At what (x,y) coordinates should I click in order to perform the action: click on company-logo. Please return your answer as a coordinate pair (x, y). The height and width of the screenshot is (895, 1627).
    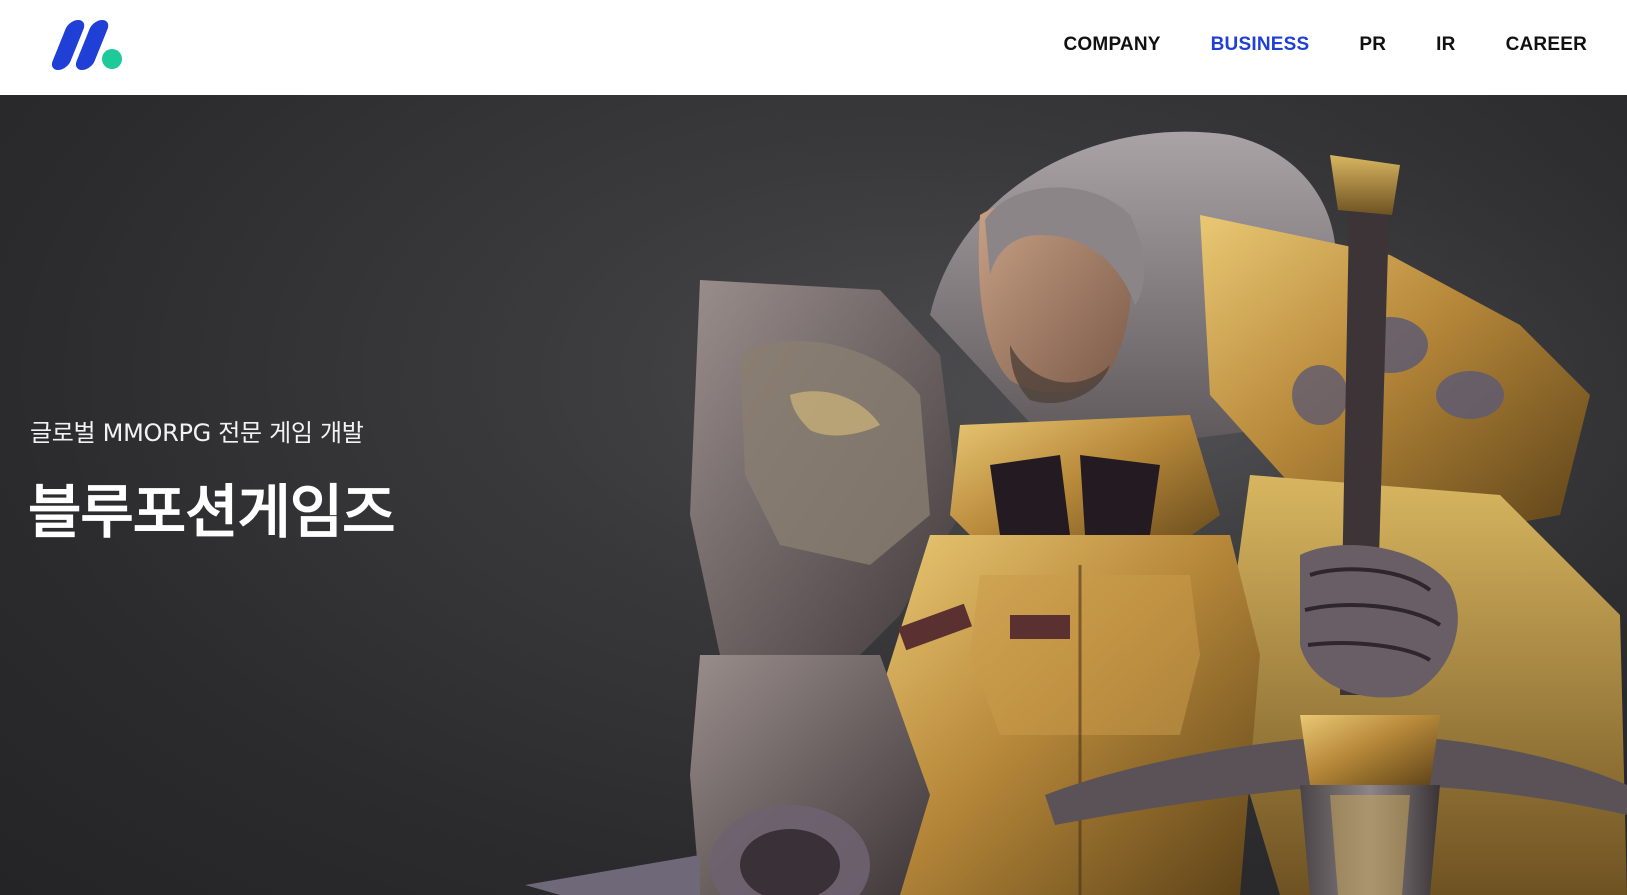
    Looking at the image, I should click on (88, 45).